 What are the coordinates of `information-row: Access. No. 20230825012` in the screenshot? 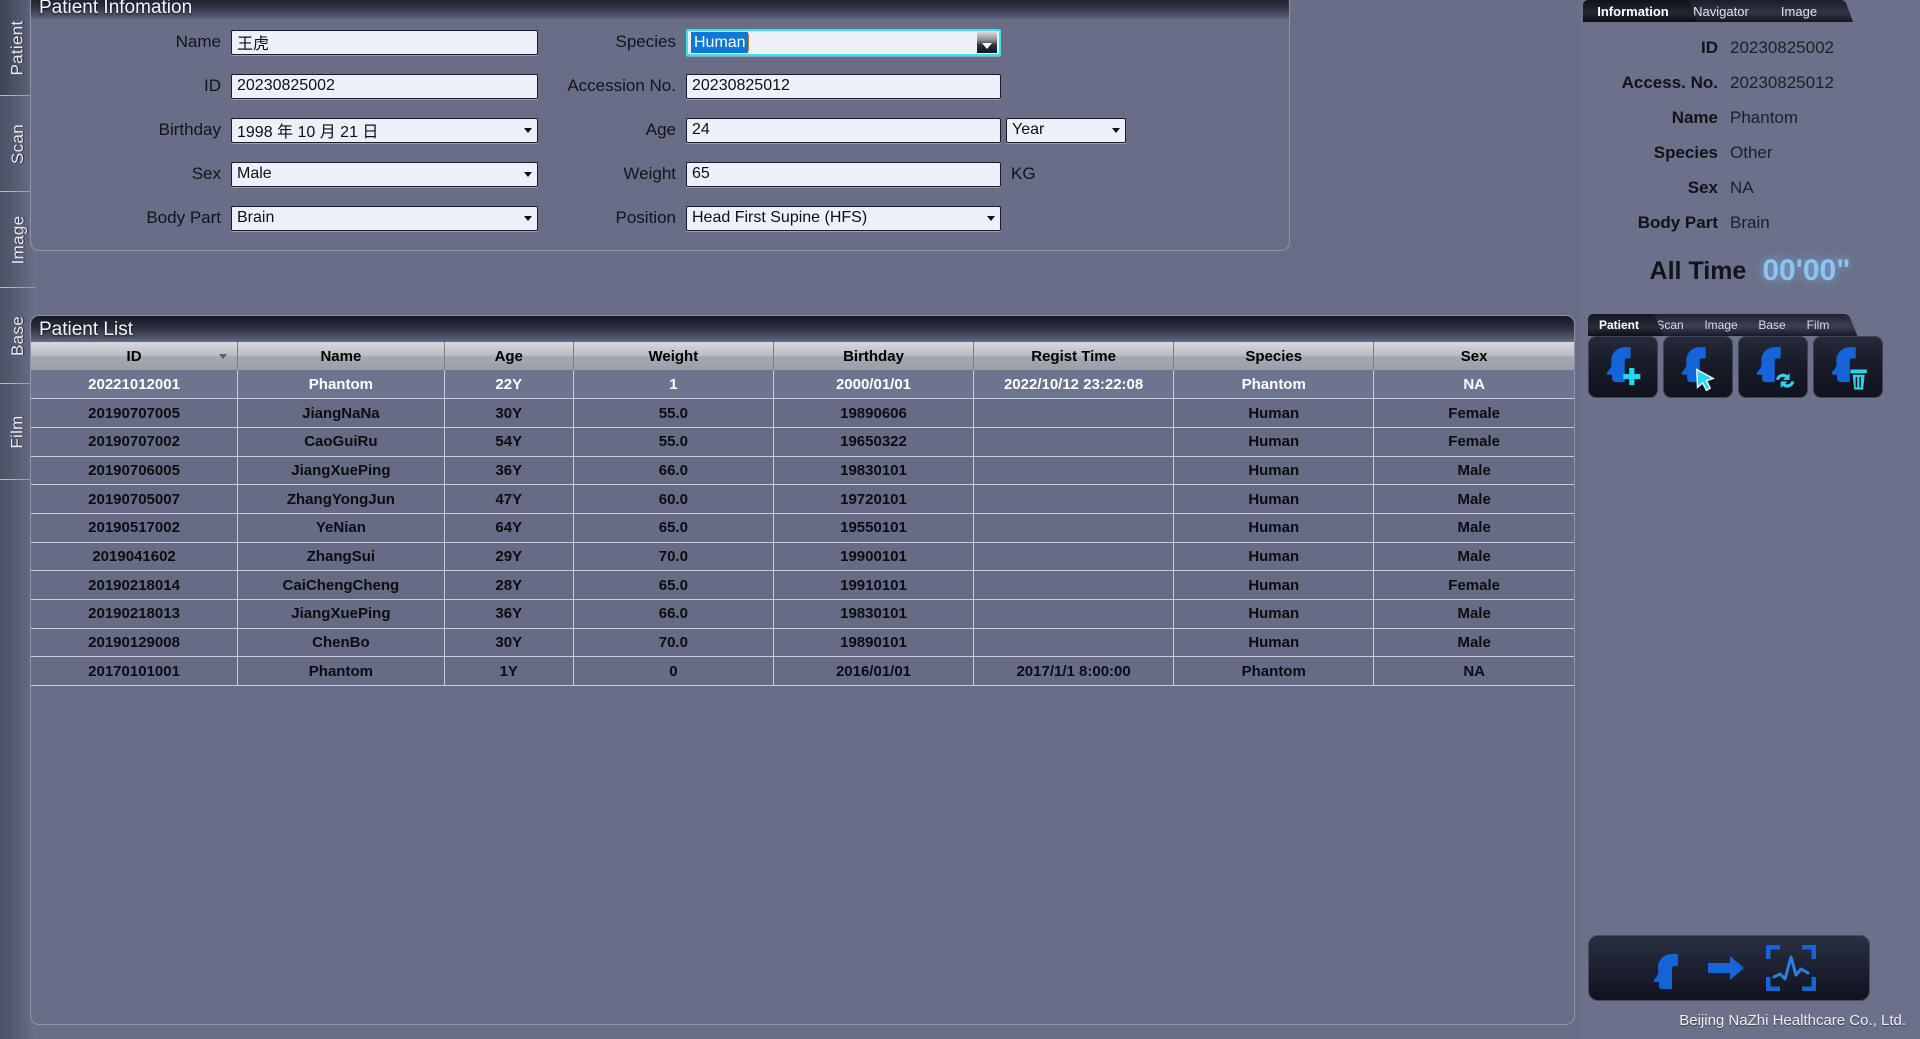 It's located at (1743, 82).